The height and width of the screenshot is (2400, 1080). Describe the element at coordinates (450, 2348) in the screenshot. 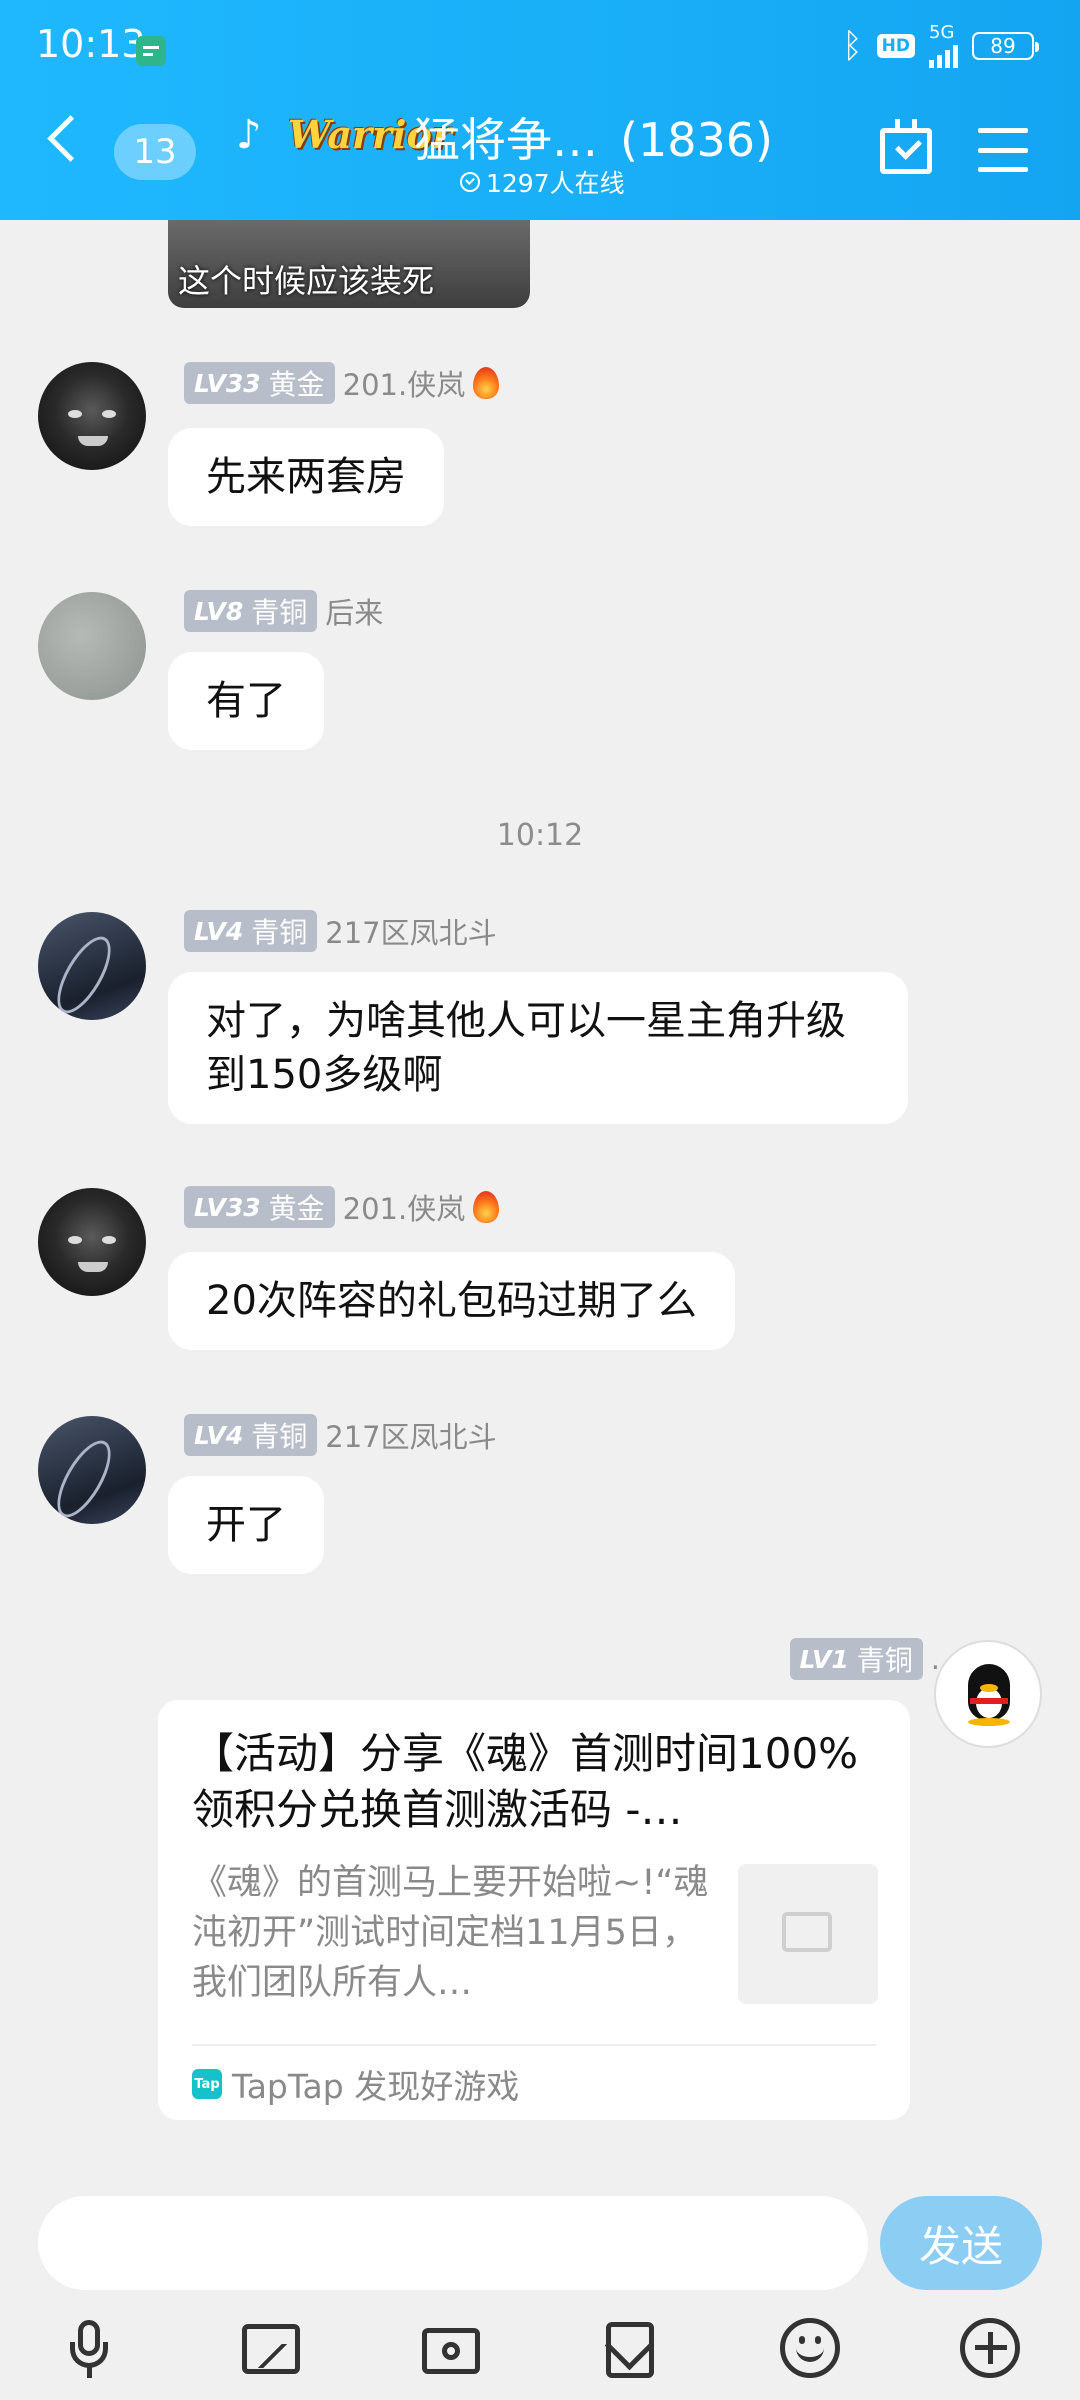

I see `camera-icon` at that location.